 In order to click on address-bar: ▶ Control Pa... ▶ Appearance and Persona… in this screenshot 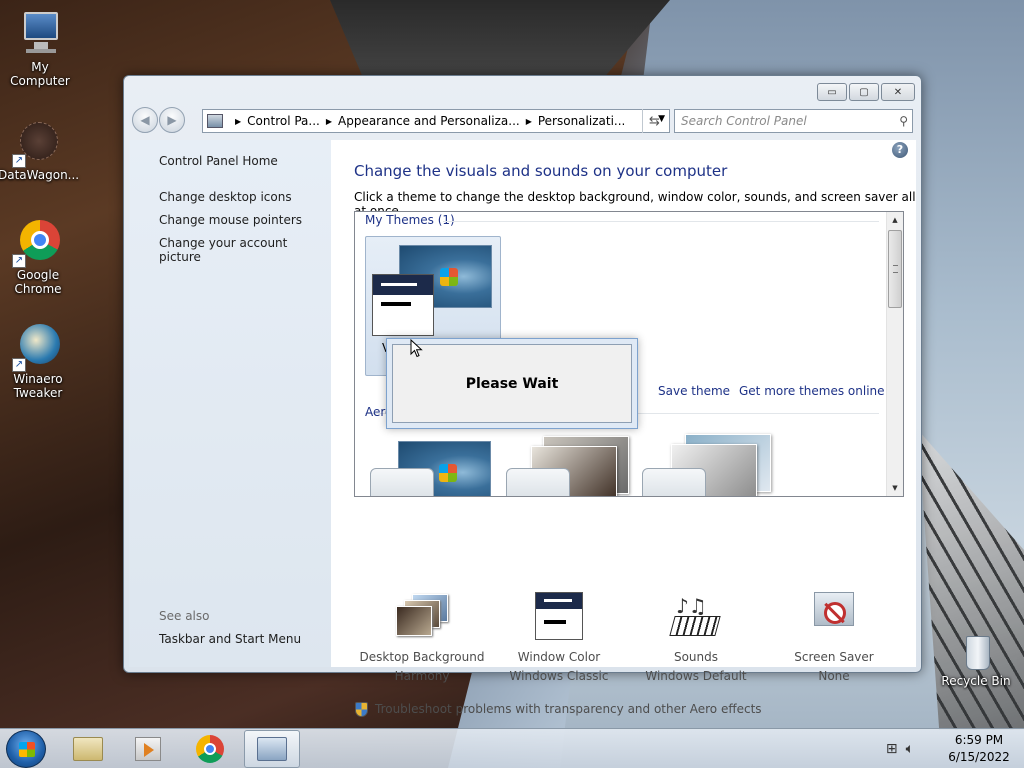, I will do `click(436, 121)`.